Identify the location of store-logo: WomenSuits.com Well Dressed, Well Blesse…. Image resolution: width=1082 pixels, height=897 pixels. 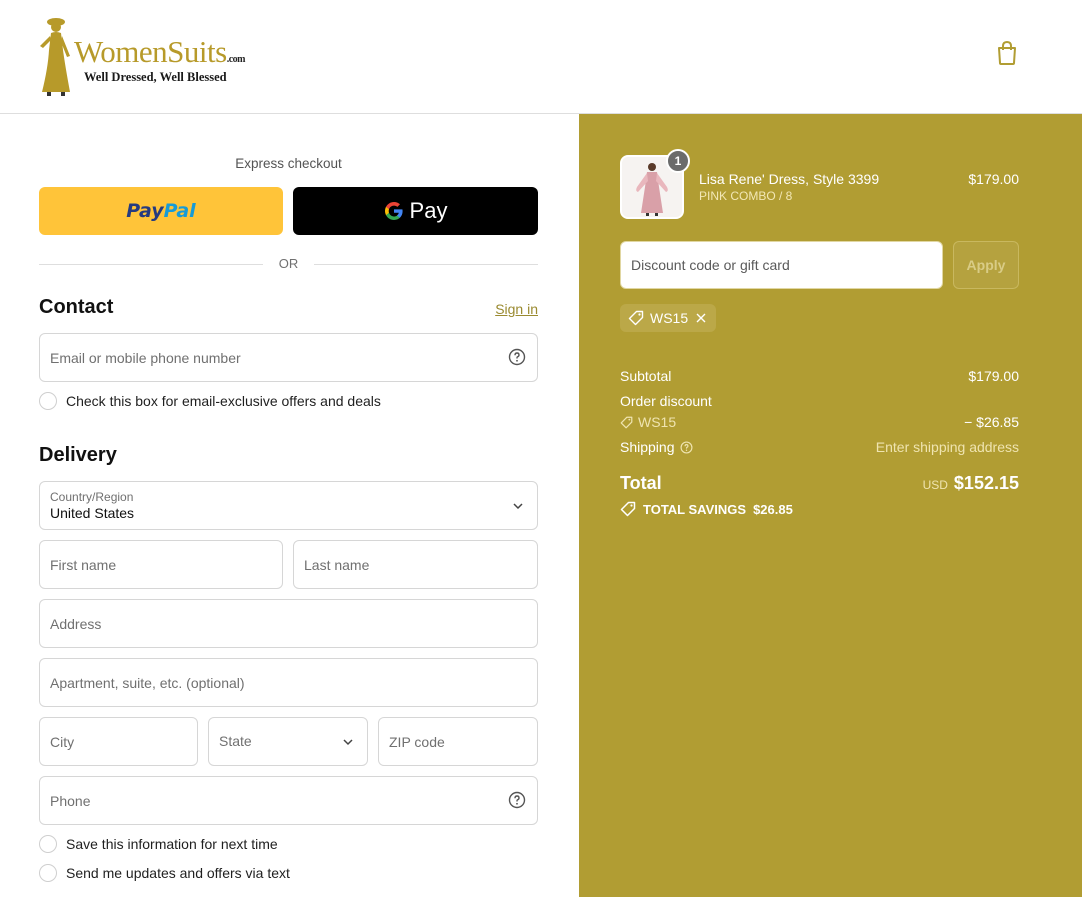
(159, 55).